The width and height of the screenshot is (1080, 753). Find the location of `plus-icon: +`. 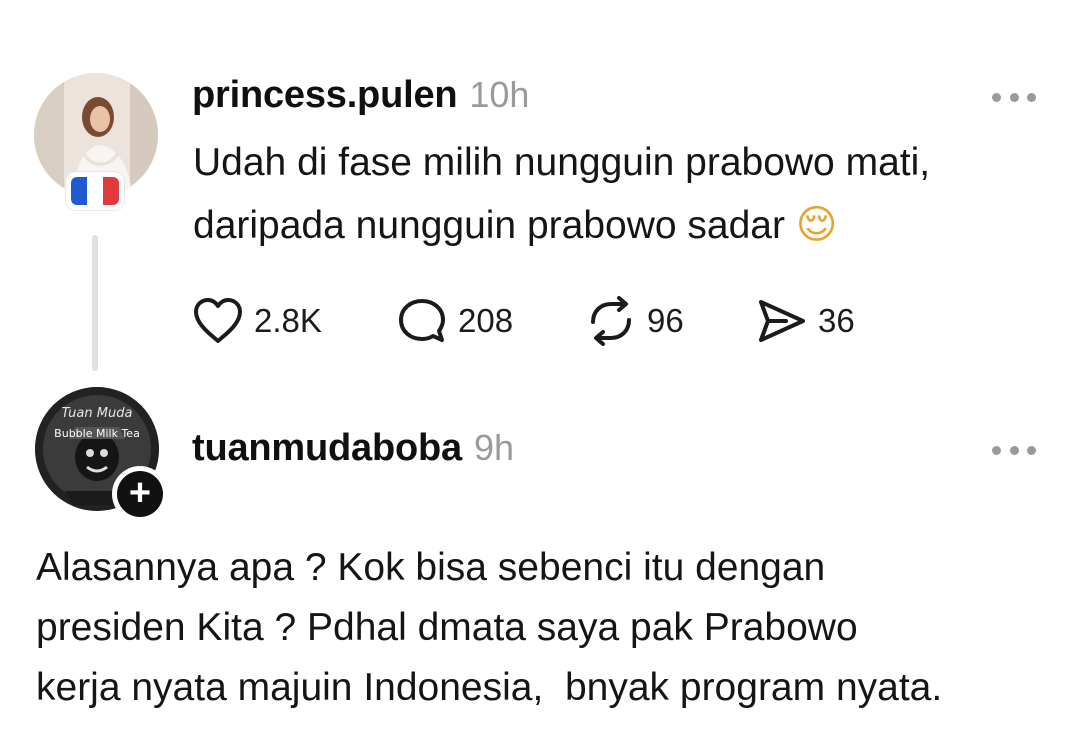

plus-icon: + is located at coordinates (140, 494).